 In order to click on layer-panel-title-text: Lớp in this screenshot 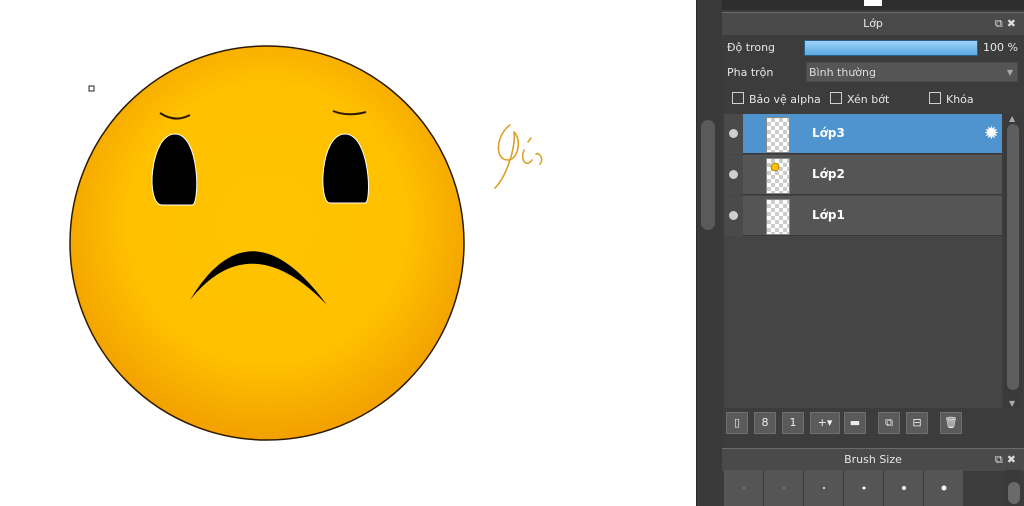, I will do `click(873, 23)`.